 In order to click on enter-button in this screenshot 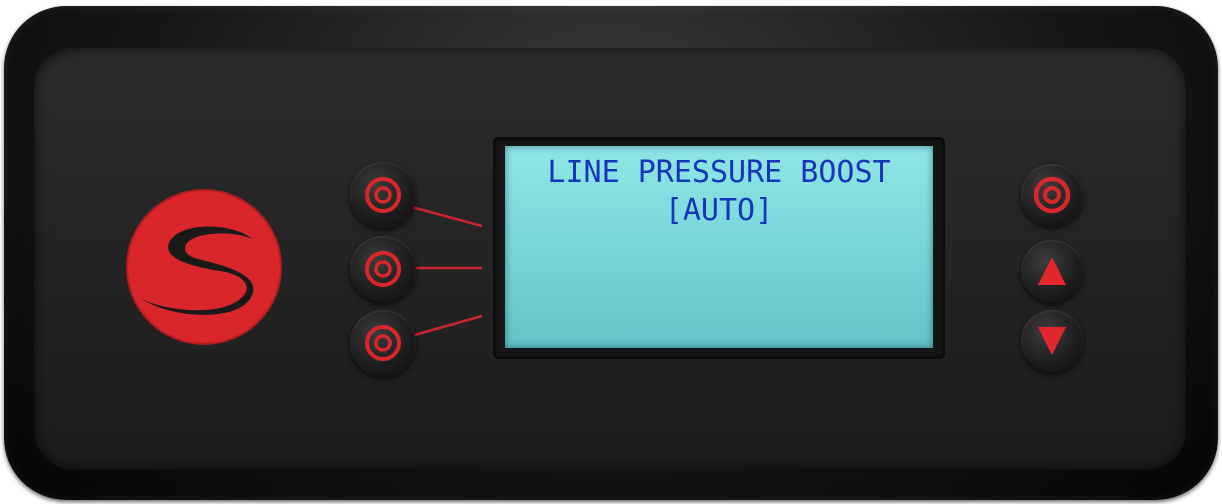, I will do `click(1052, 195)`.